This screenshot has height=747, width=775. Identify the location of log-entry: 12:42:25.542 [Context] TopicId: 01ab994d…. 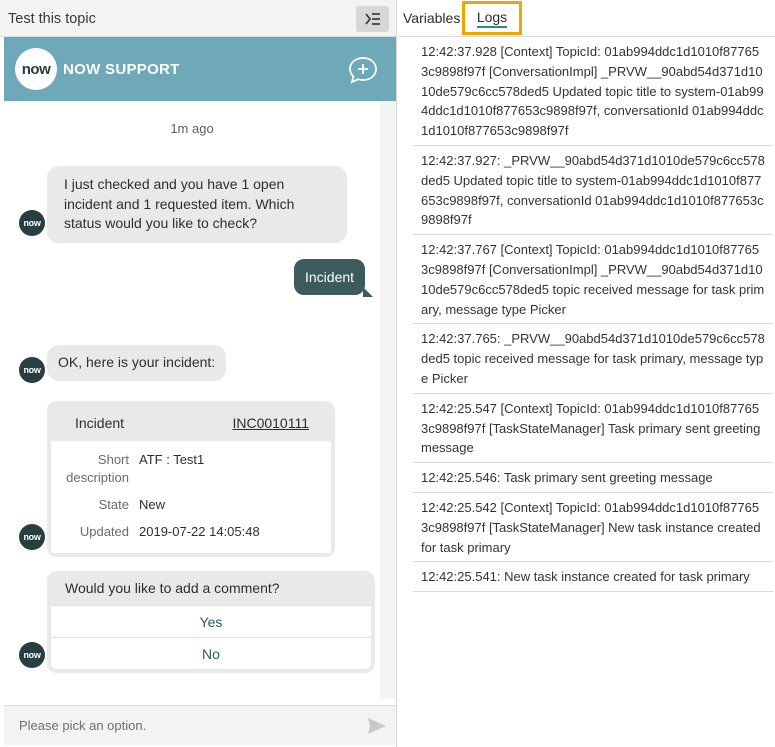
(593, 528).